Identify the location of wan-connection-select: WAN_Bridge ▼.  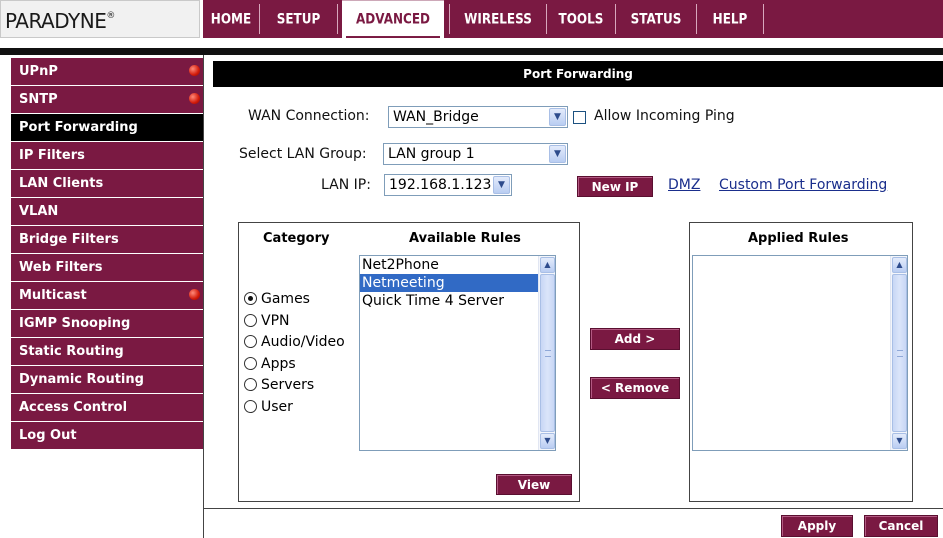
(478, 117).